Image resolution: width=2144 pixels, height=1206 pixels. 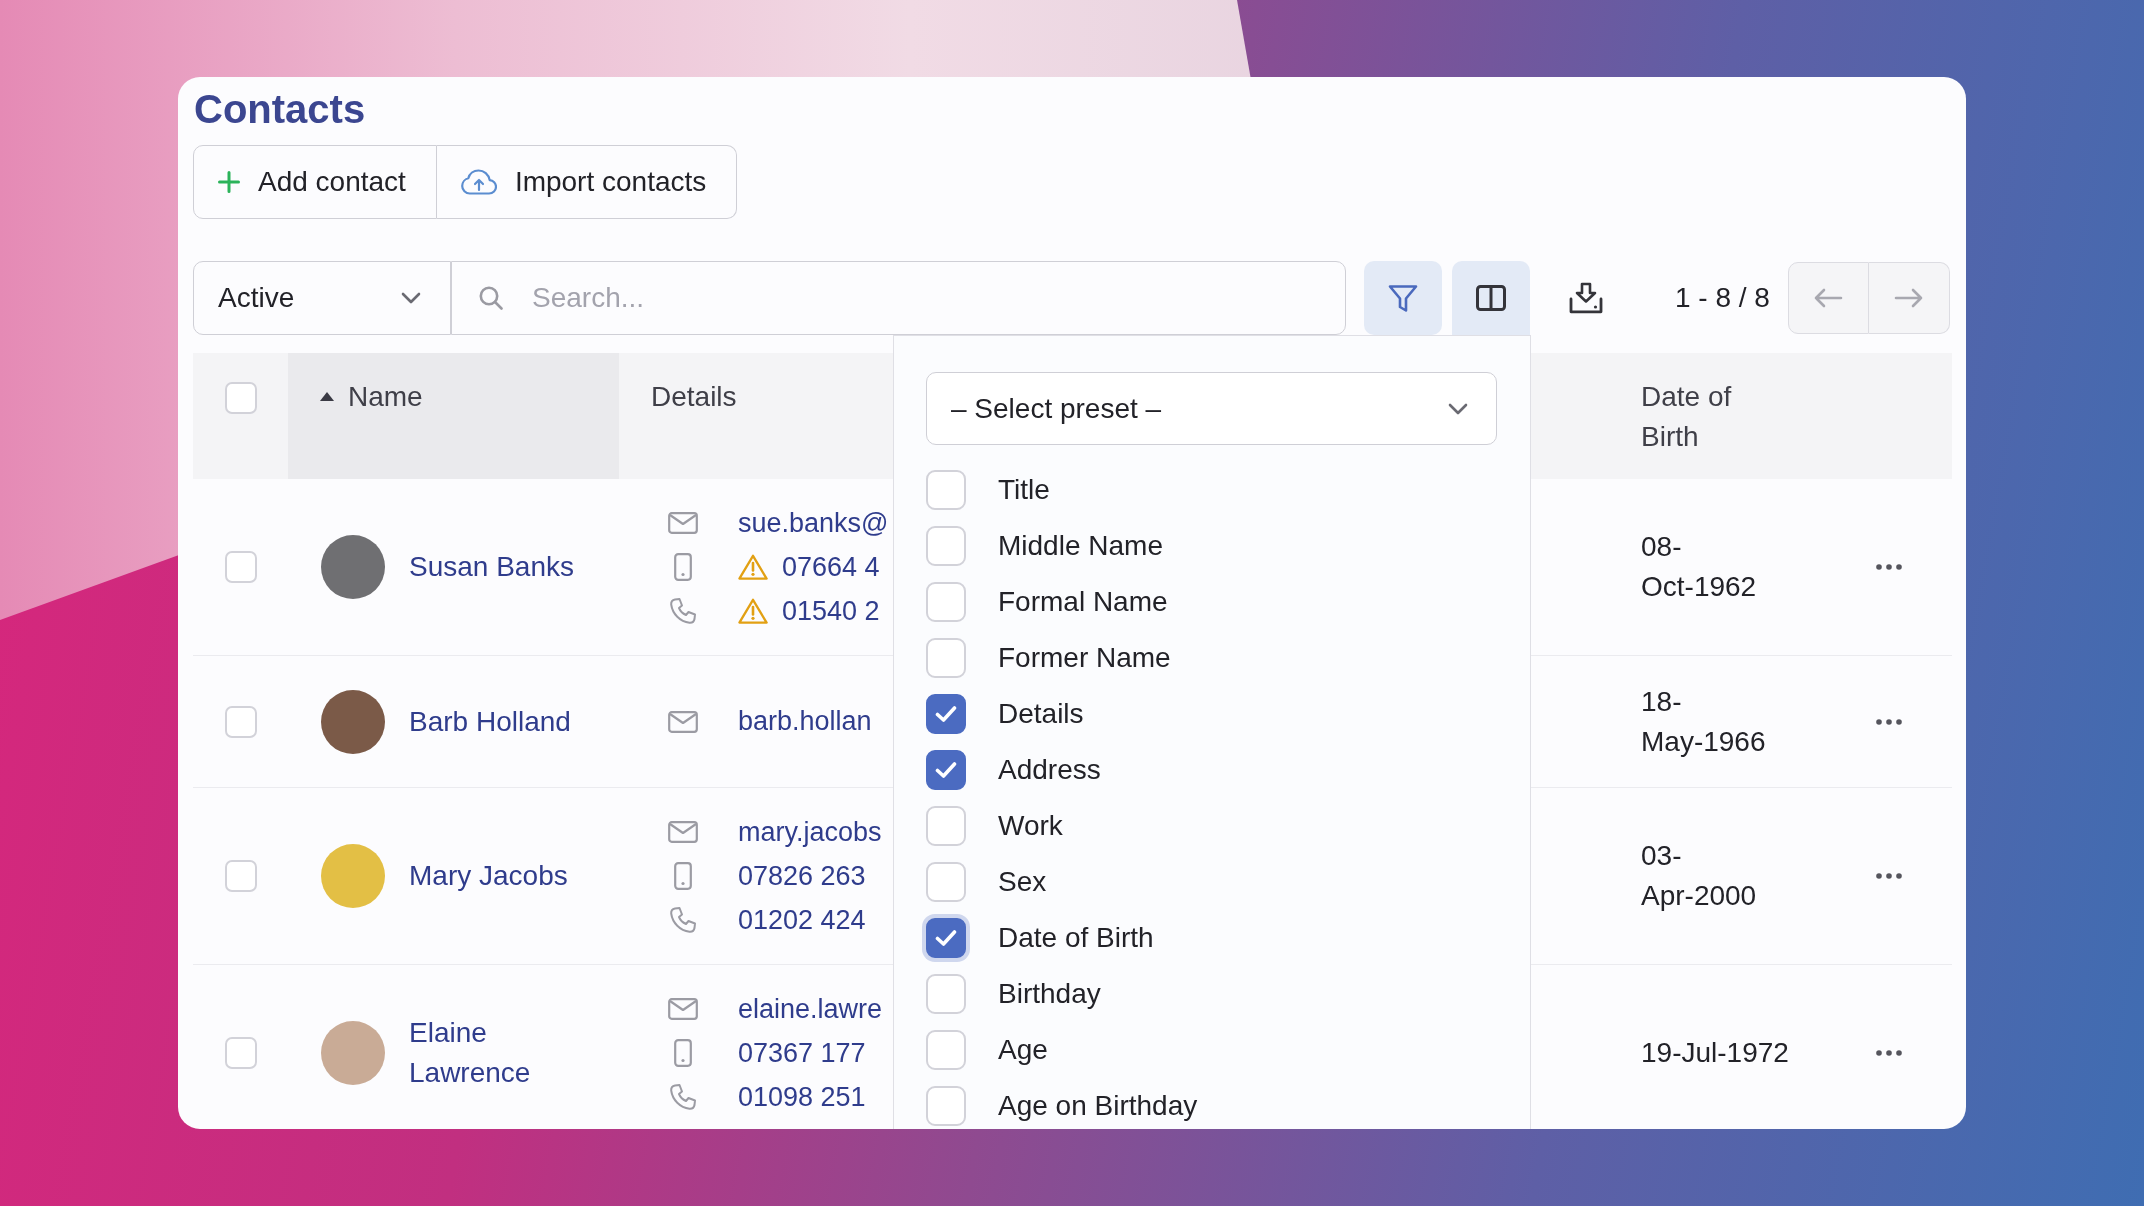 What do you see at coordinates (229, 182) in the screenshot?
I see `plus-icon` at bounding box center [229, 182].